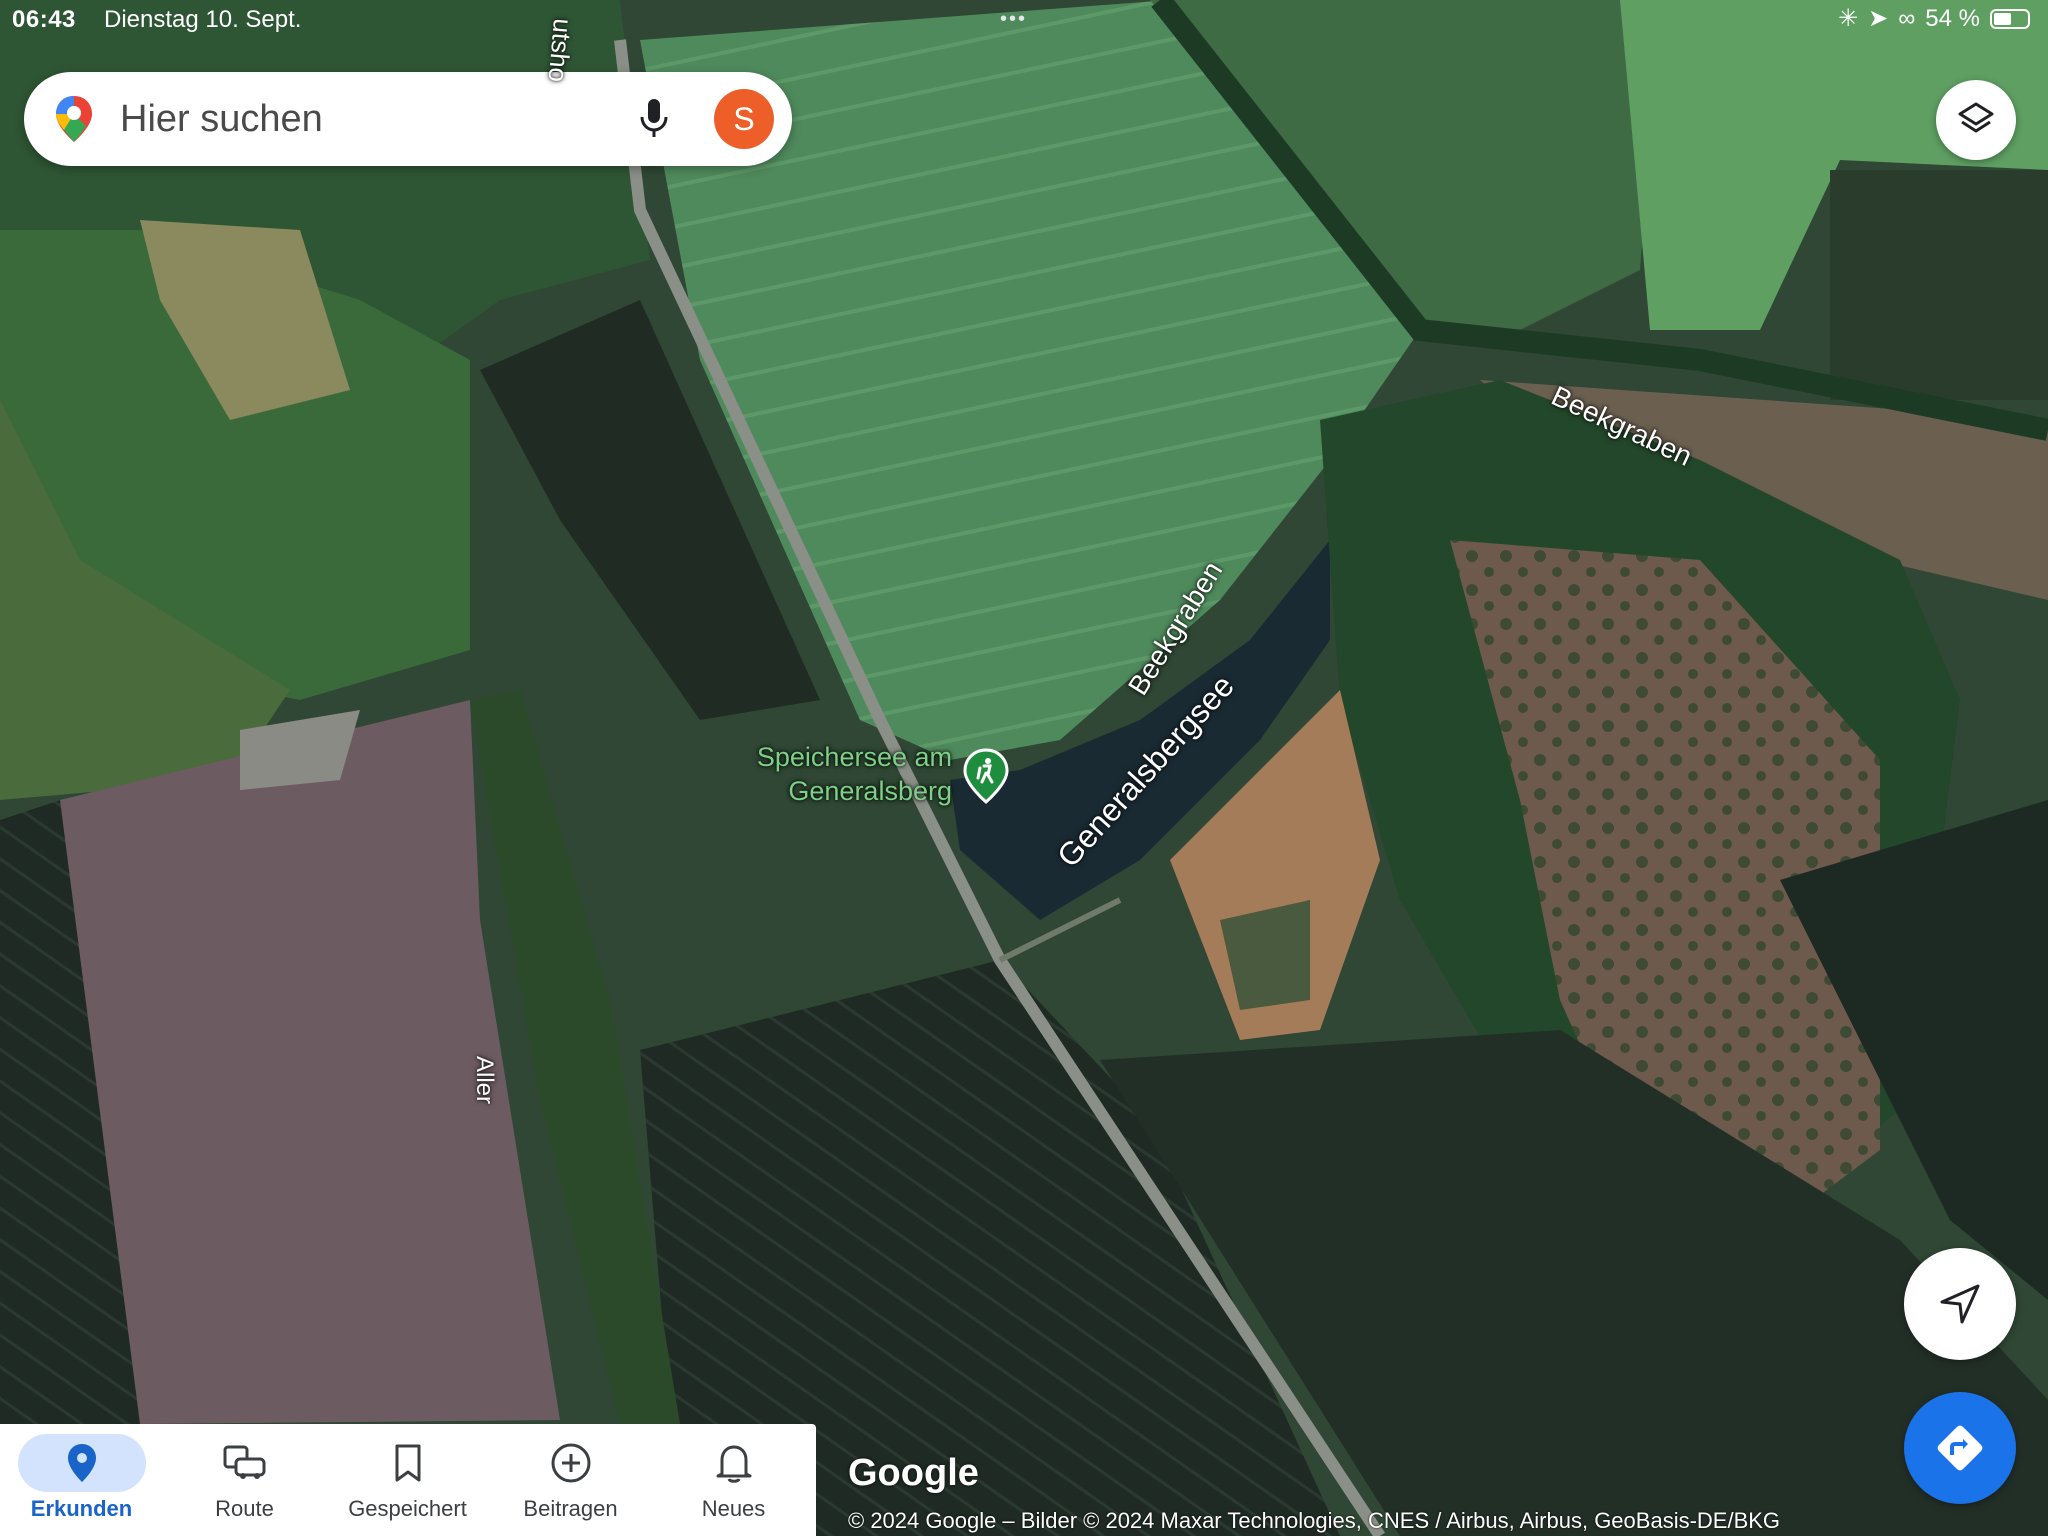 The image size is (2048, 1536). What do you see at coordinates (2010, 18) in the screenshot?
I see `battery-icon` at bounding box center [2010, 18].